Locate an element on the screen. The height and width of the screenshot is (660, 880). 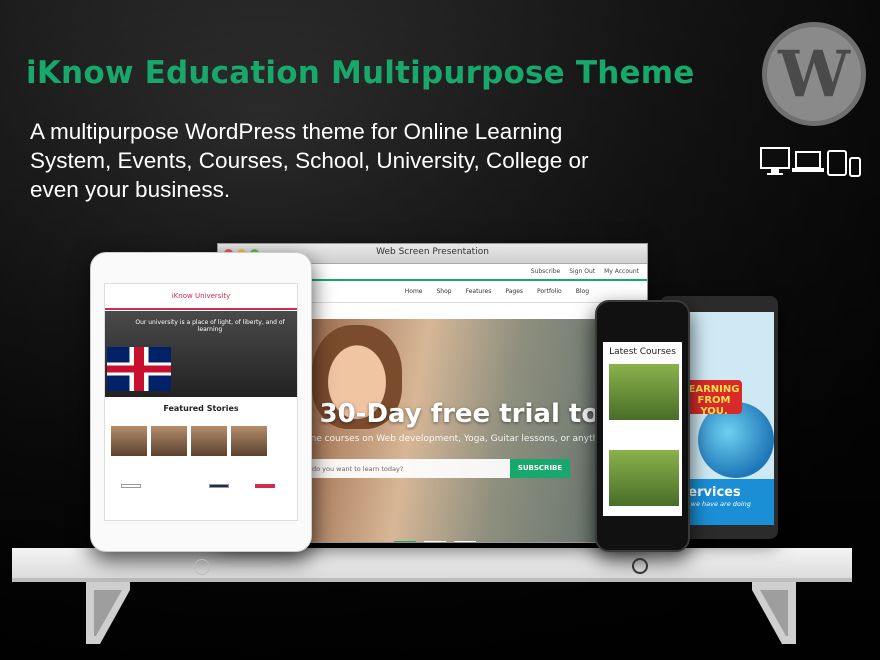
subtitle-line: even your business. is located at coordinates (130, 189).